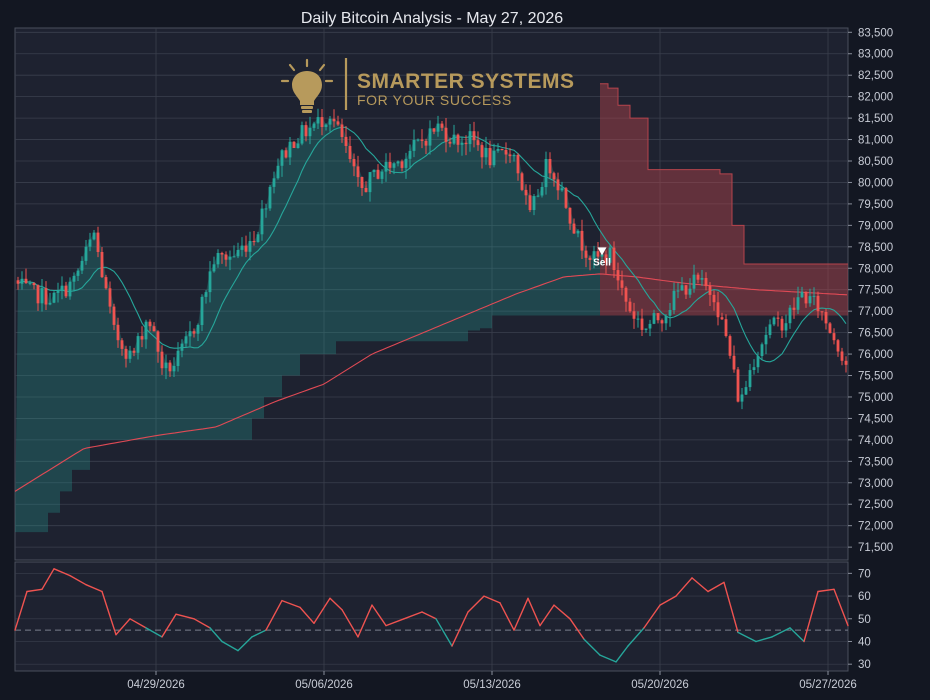  What do you see at coordinates (324, 685) in the screenshot?
I see `date-tick-label: 05/06/2026` at bounding box center [324, 685].